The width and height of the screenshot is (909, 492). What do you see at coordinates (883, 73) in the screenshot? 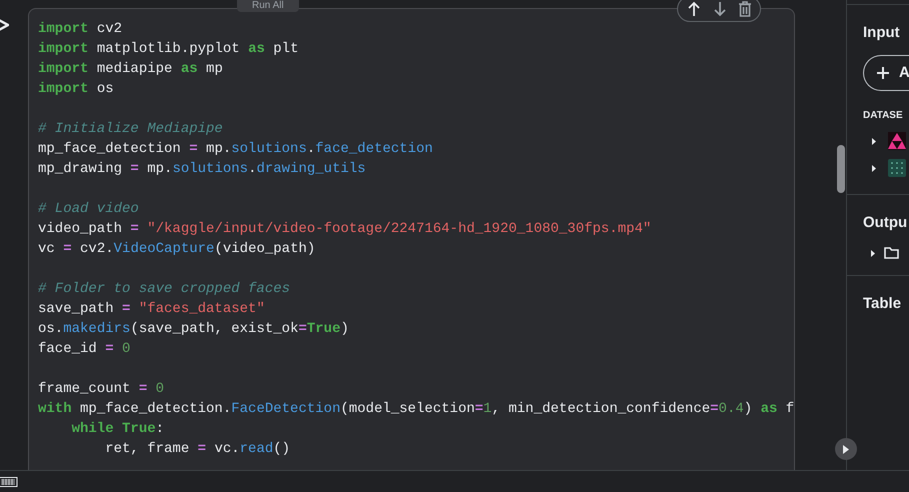
I see `plus-icon` at bounding box center [883, 73].